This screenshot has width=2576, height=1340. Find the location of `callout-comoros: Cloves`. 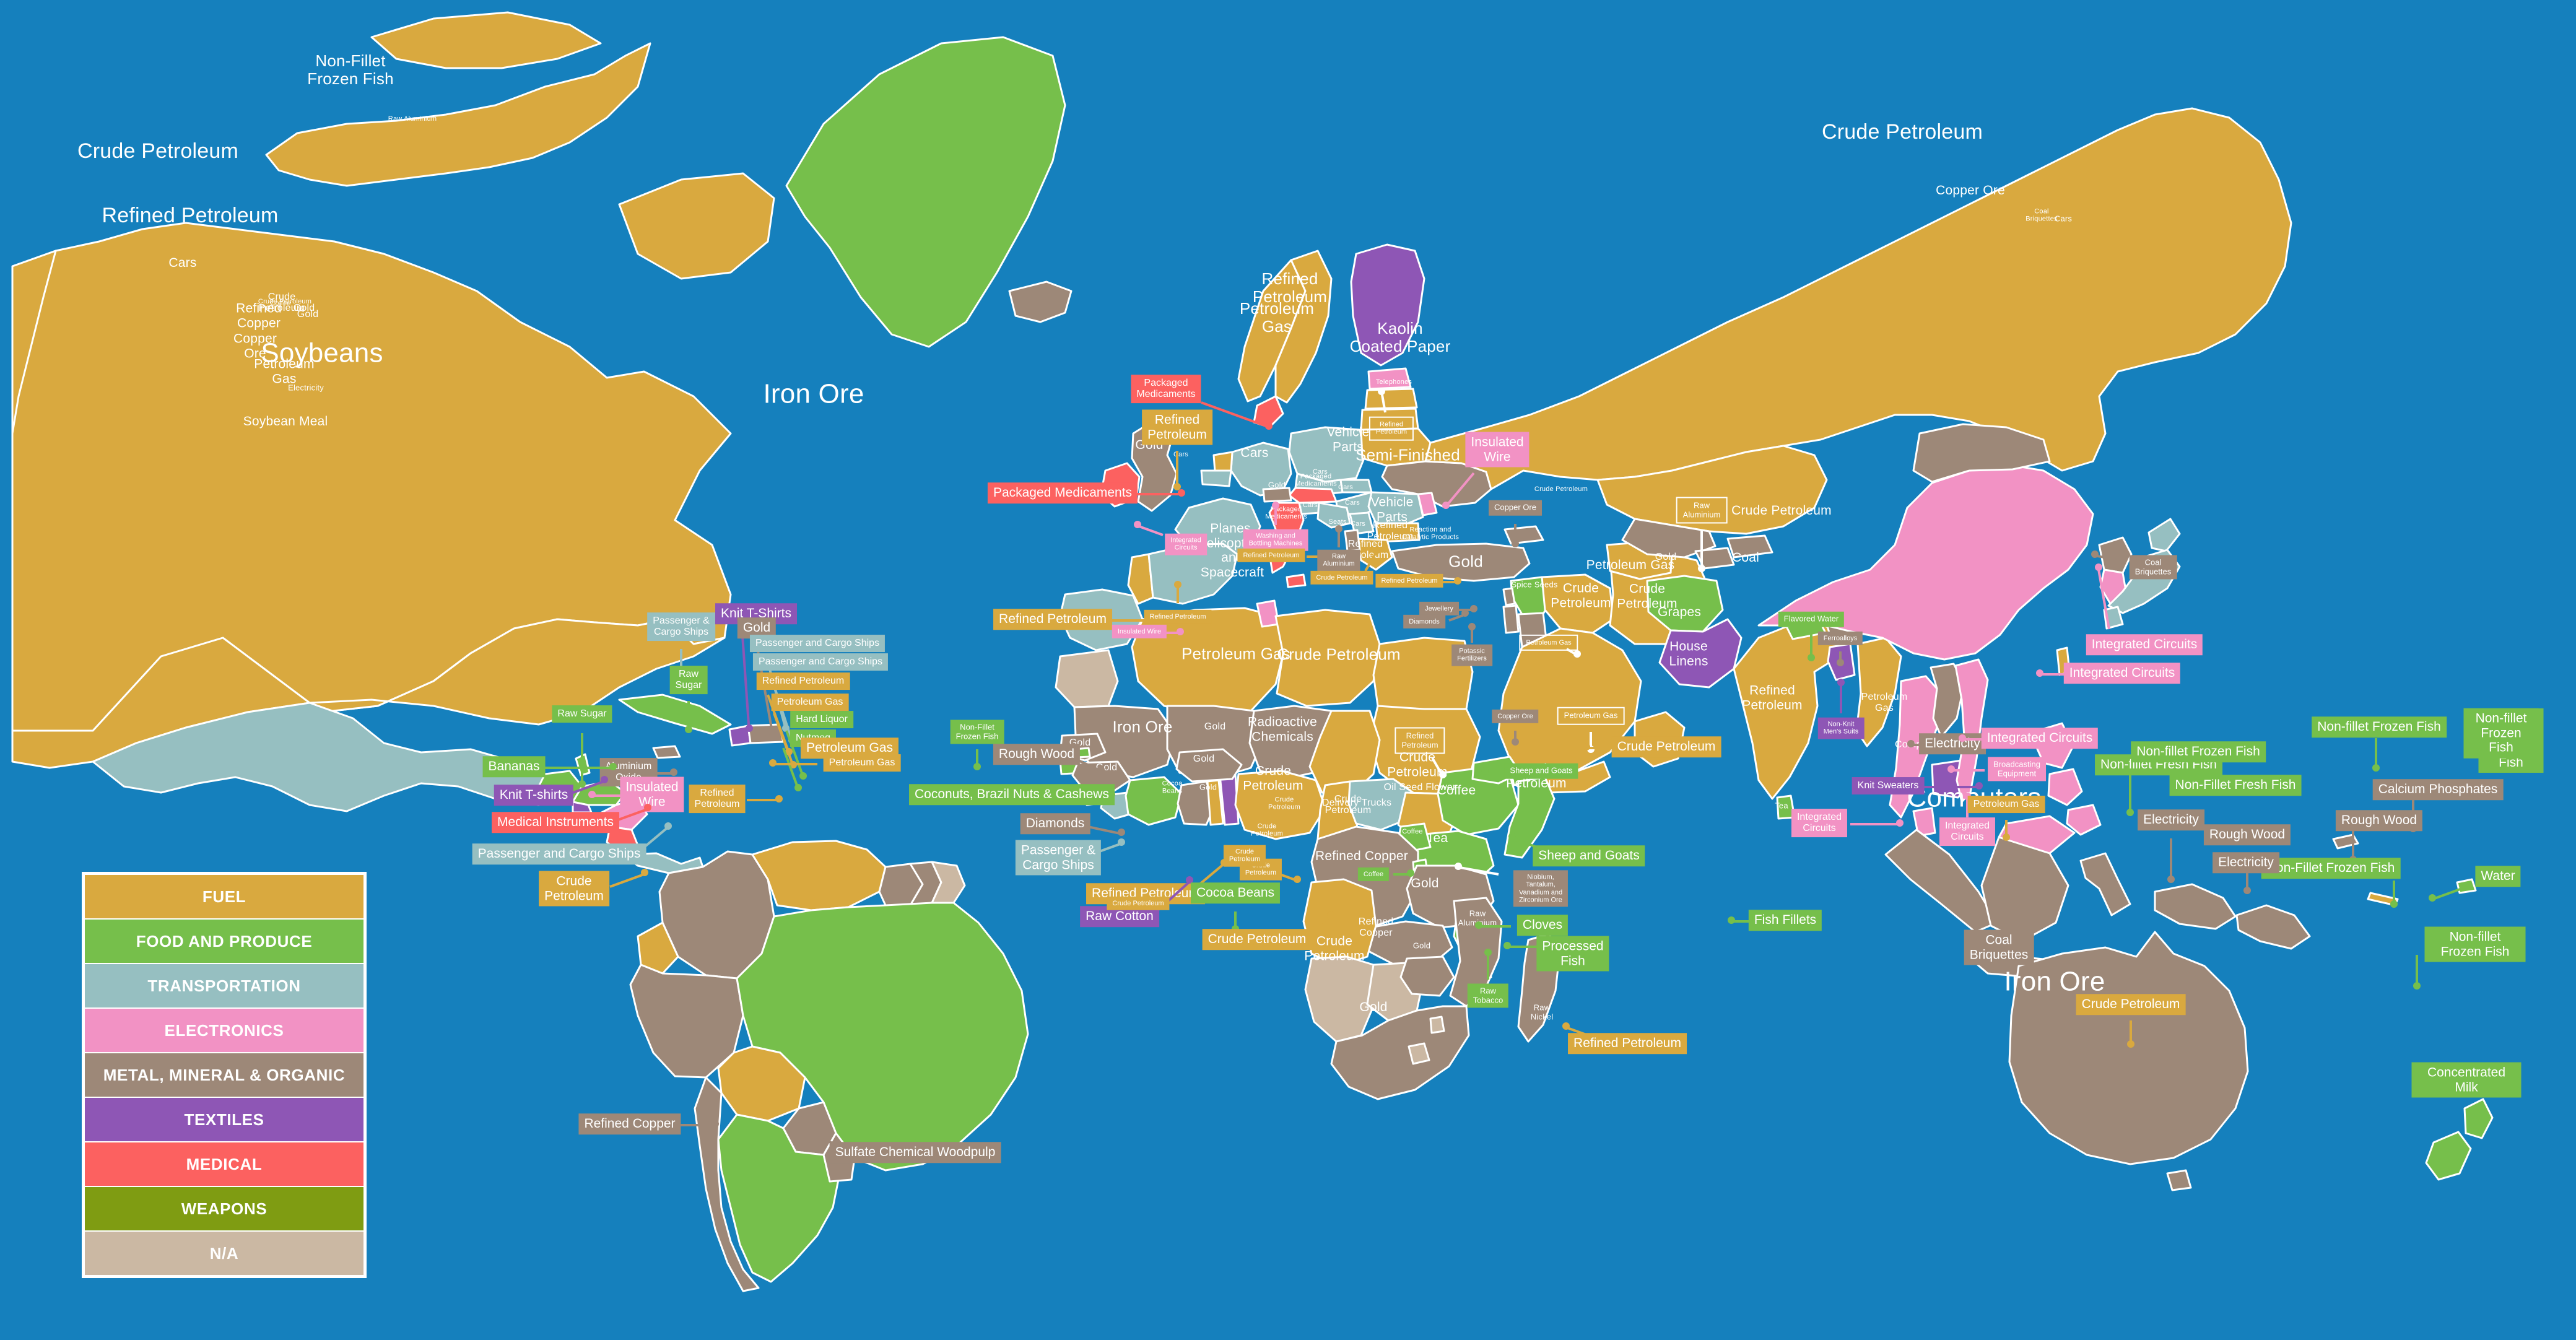

callout-comoros: Cloves is located at coordinates (1542, 925).